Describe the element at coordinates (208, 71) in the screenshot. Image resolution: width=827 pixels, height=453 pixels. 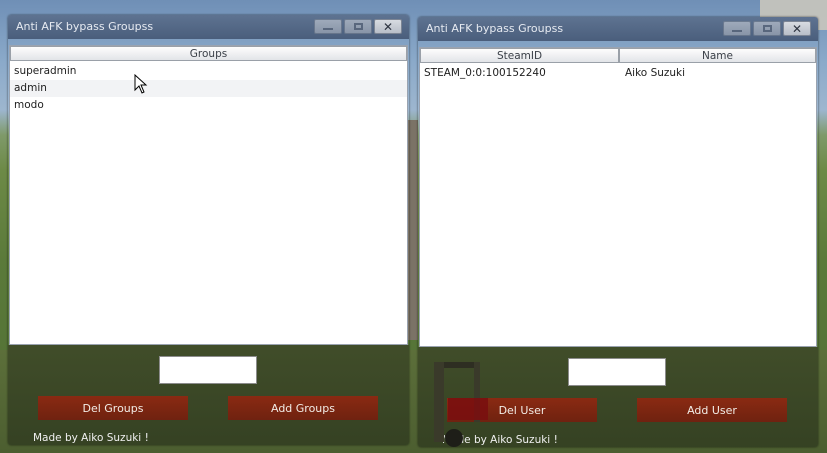
I see `list-item: superadmin` at that location.